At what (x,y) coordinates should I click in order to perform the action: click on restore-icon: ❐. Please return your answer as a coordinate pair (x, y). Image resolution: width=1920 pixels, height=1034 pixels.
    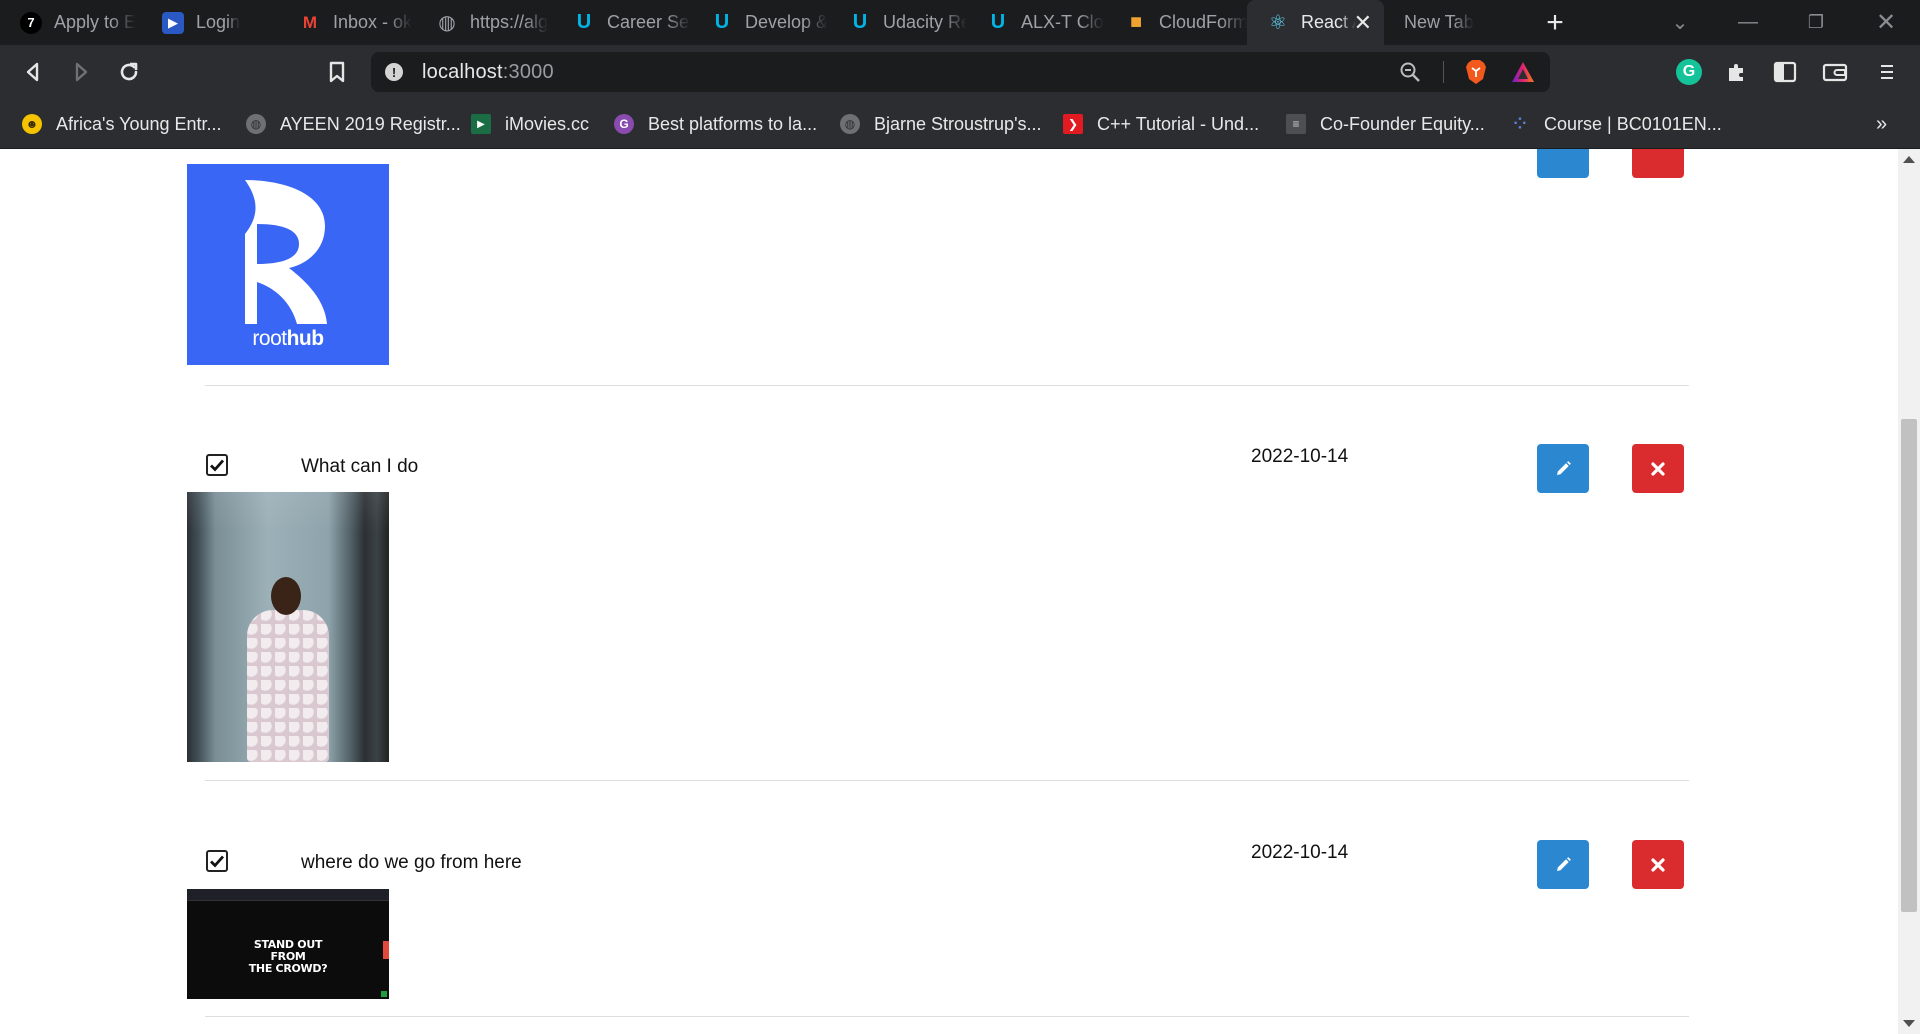
    Looking at the image, I should click on (1816, 22).